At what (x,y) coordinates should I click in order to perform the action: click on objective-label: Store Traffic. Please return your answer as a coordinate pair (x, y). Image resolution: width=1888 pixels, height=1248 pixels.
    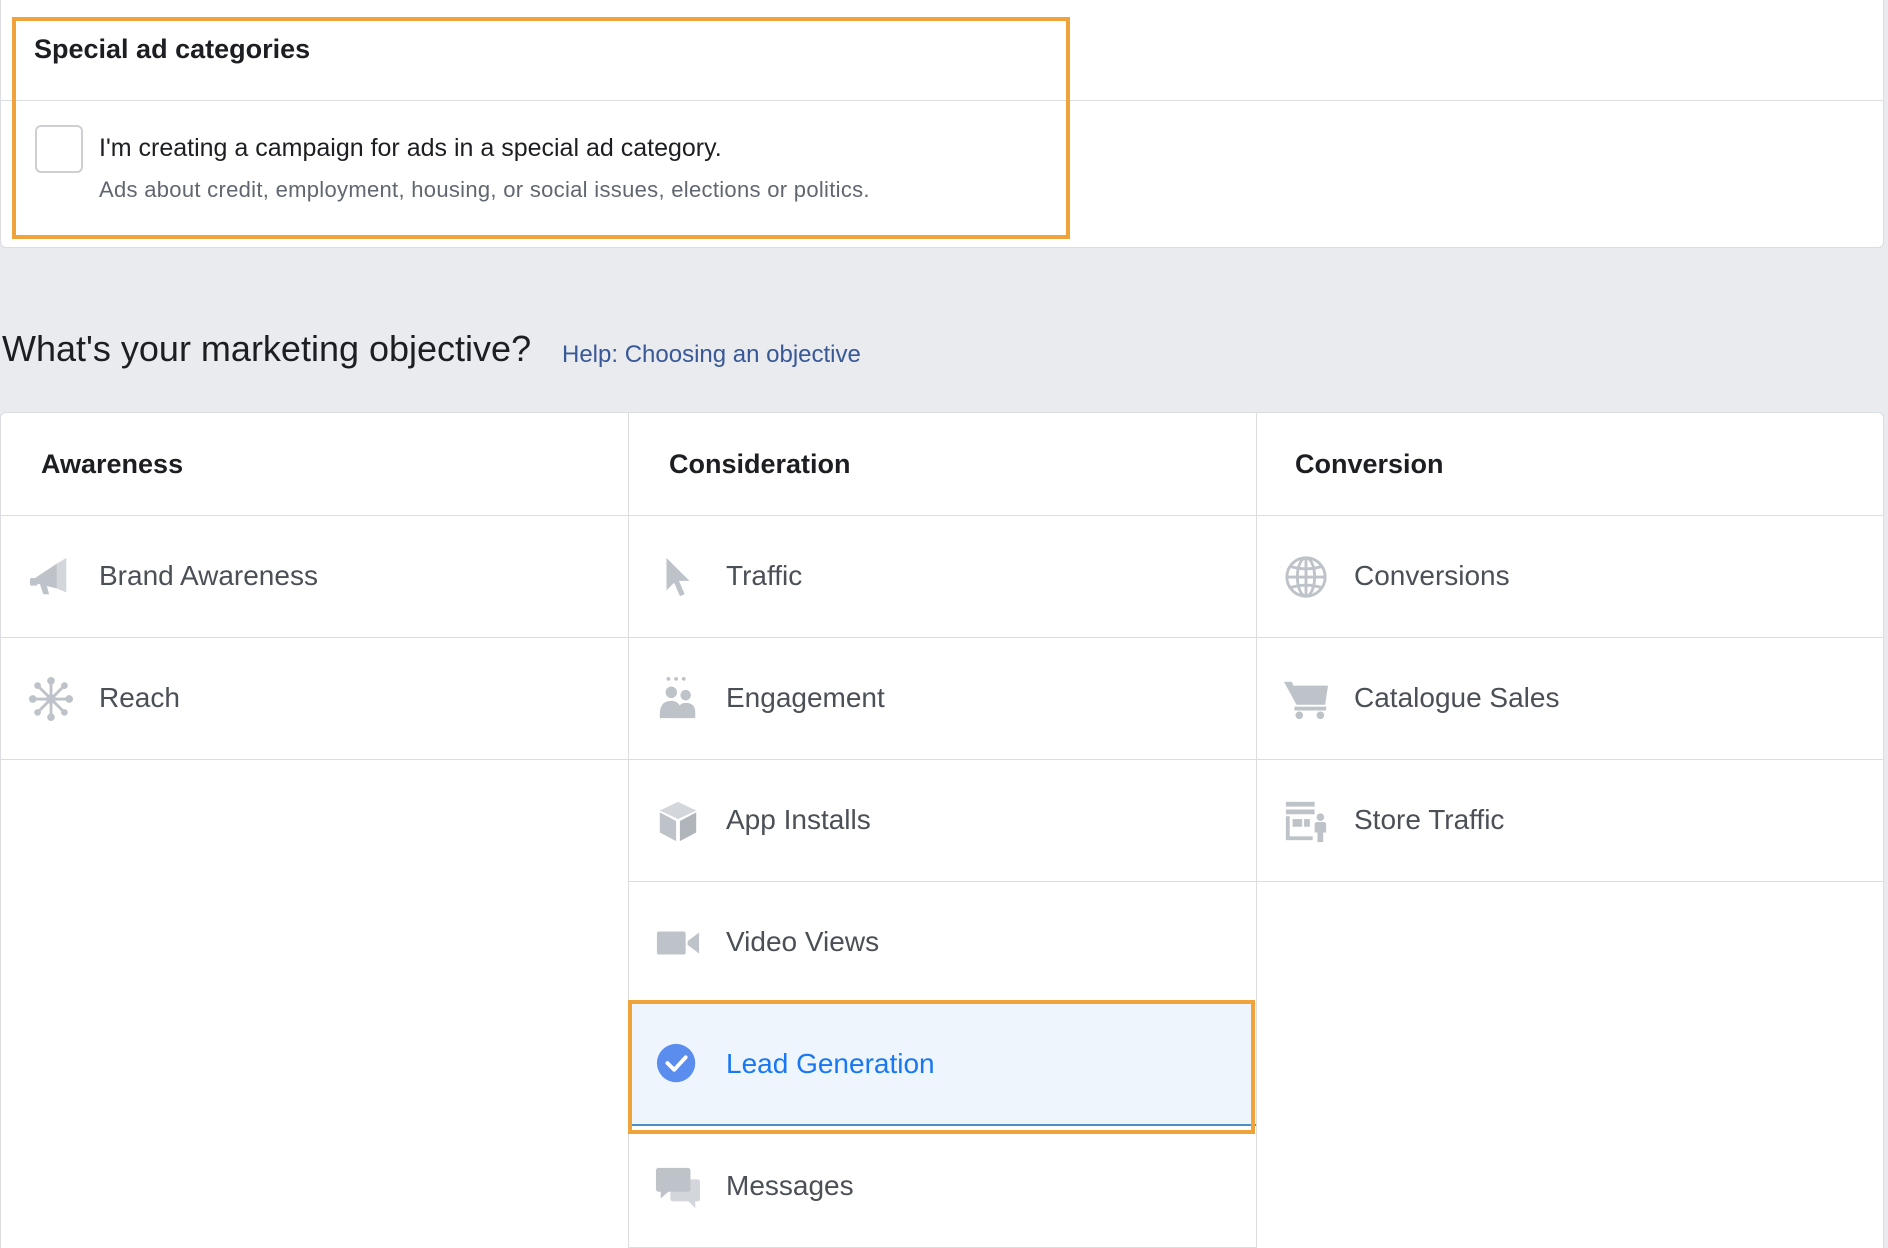
    Looking at the image, I should click on (1429, 819).